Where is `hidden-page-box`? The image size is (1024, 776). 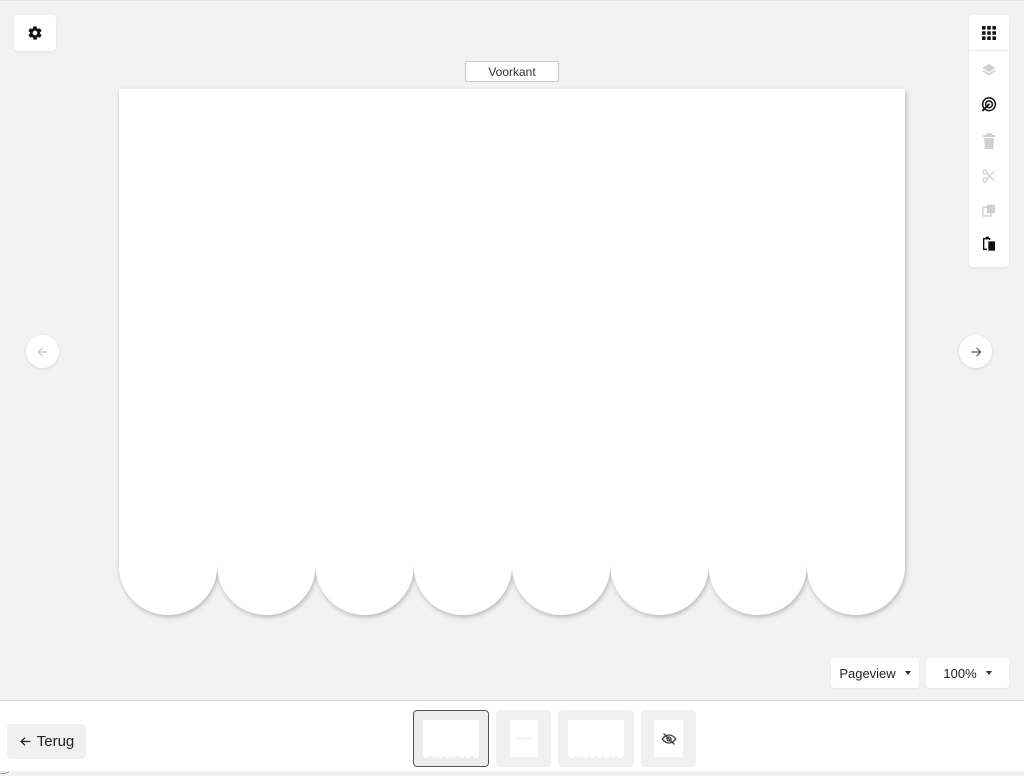
hidden-page-box is located at coordinates (668, 738).